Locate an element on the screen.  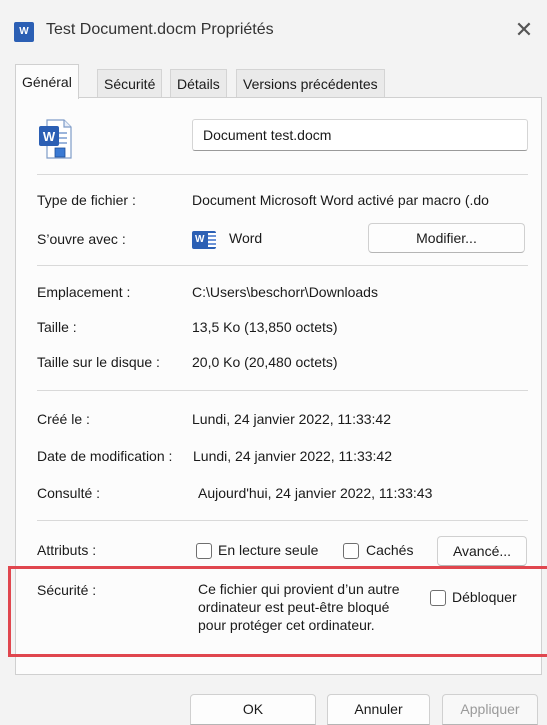
tab-details: Détails is located at coordinates (198, 83).